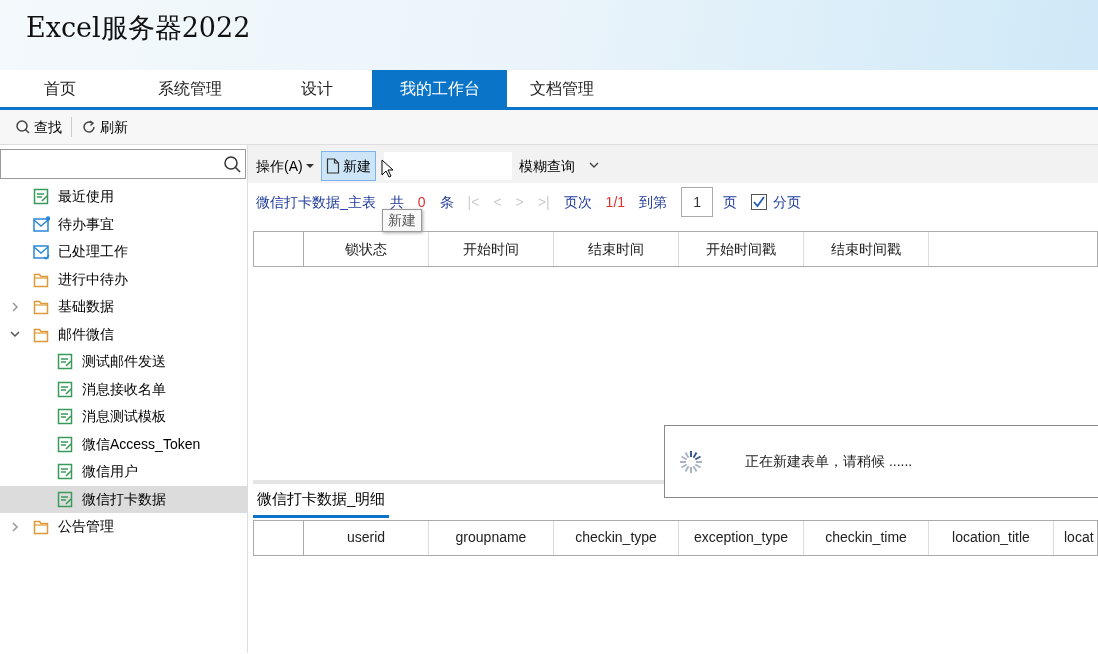  Describe the element at coordinates (123, 197) in the screenshot. I see `tree-item: 最近使用` at that location.